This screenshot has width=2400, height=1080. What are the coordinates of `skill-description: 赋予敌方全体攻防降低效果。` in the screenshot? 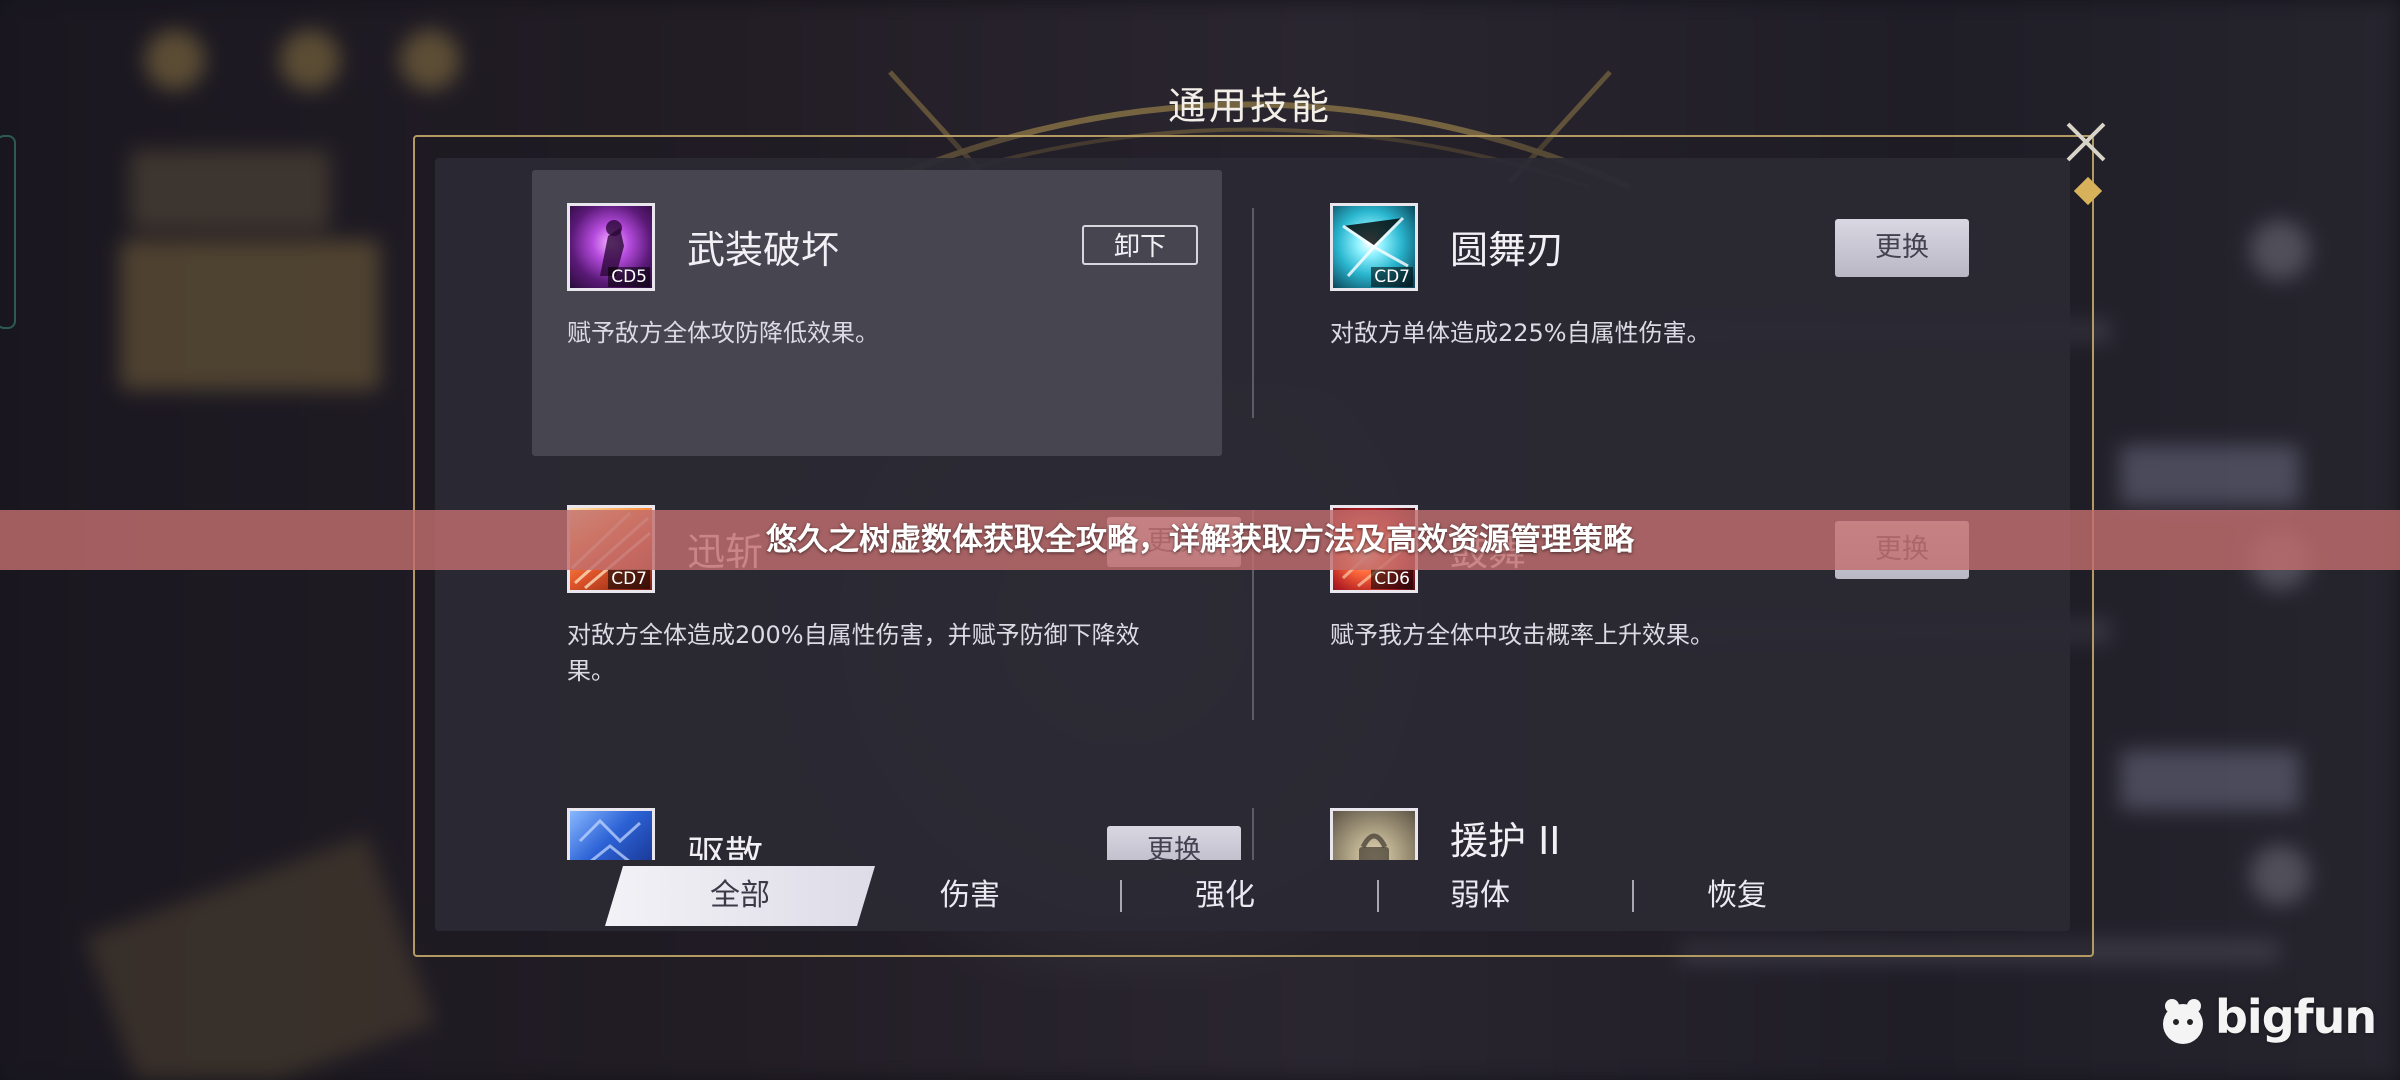 It's located at (723, 333).